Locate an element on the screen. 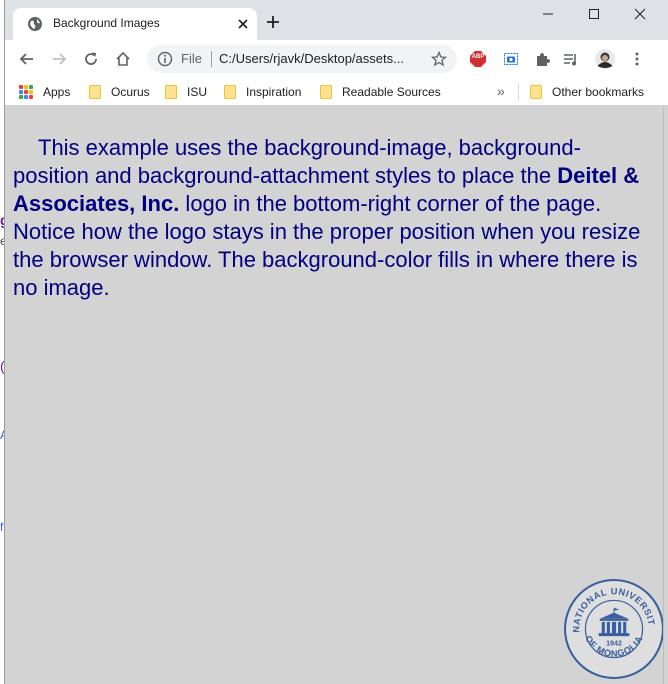 Image resolution: width=668 pixels, height=684 pixels. close-tab-icon is located at coordinates (243, 24).